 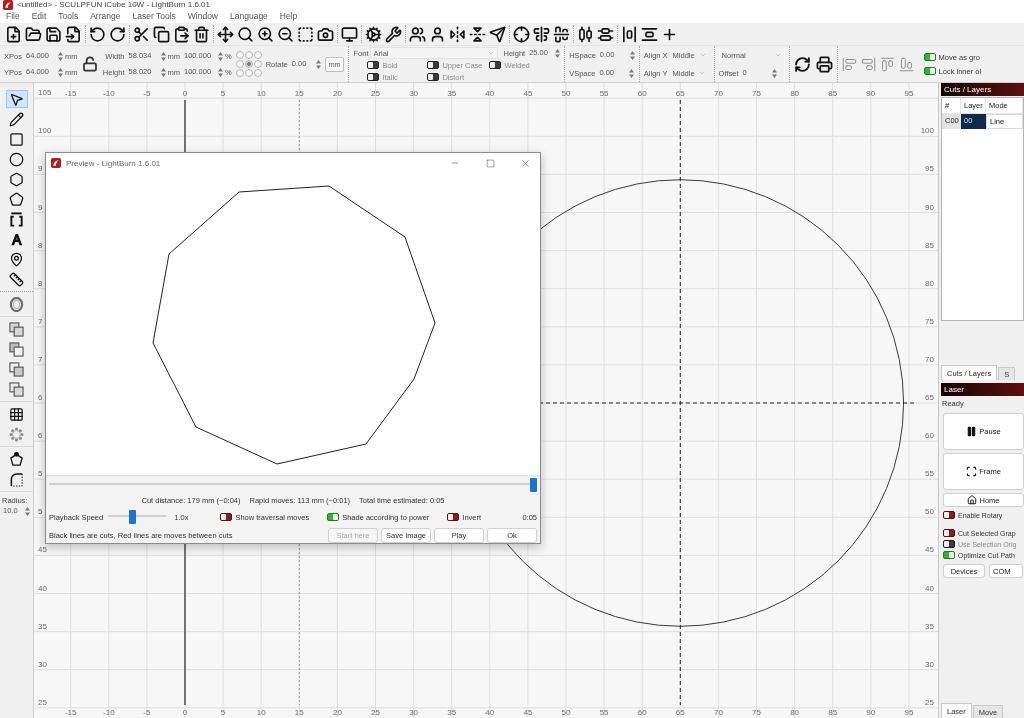 What do you see at coordinates (97, 34) in the screenshot?
I see `undo-icon` at bounding box center [97, 34].